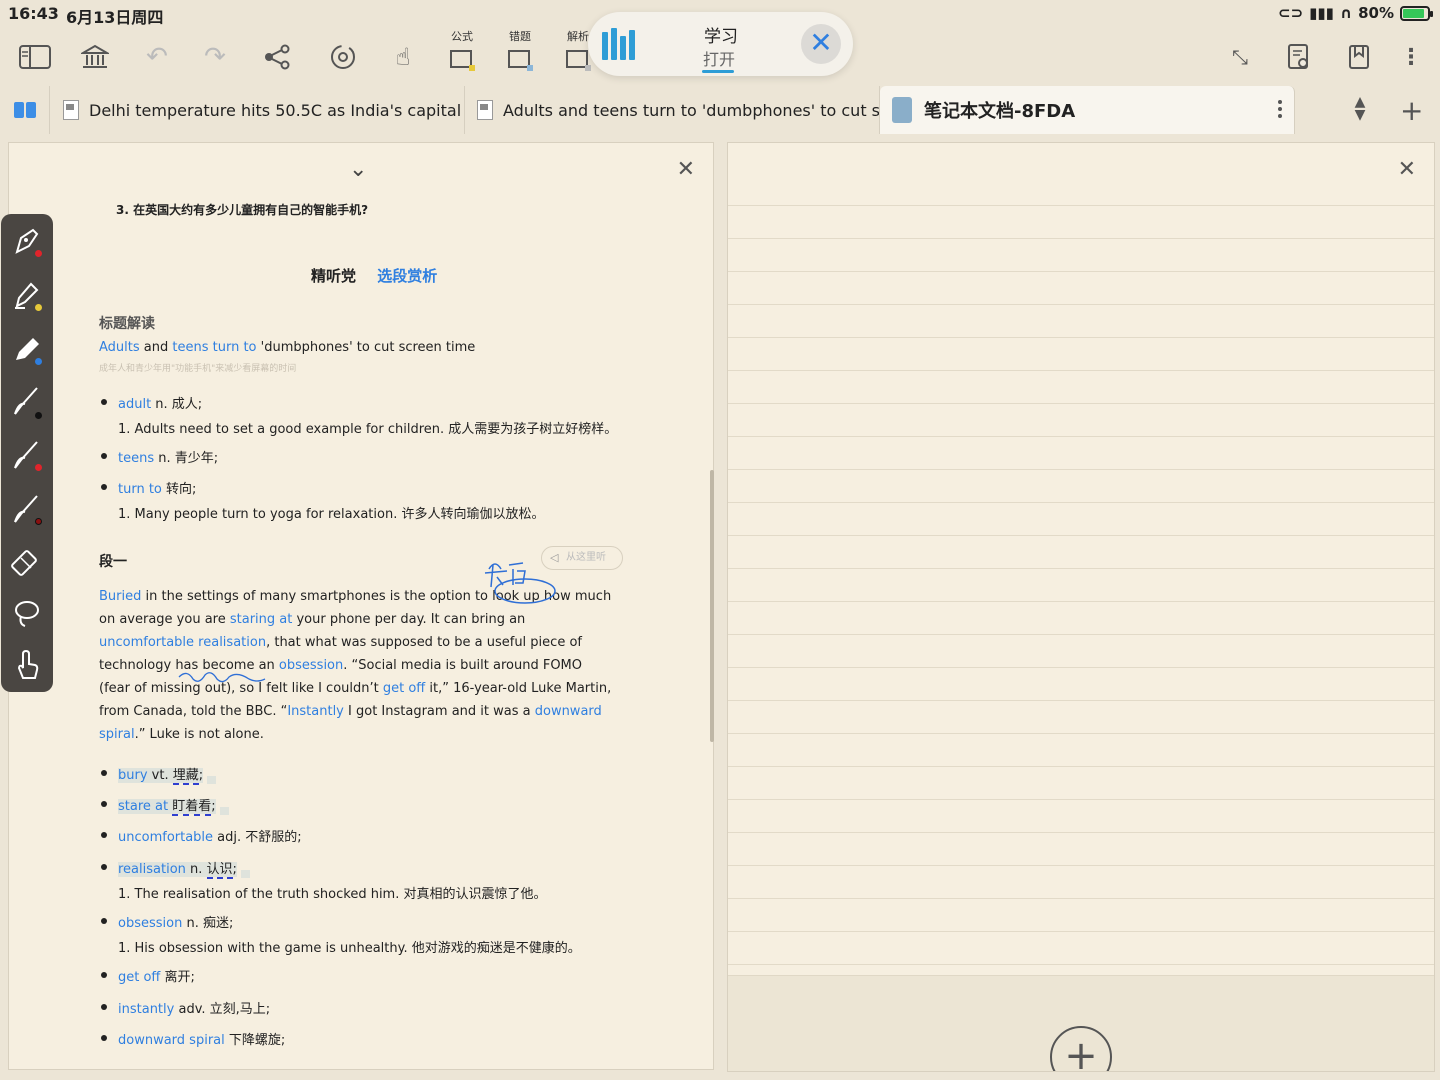 The height and width of the screenshot is (1080, 1440). Describe the element at coordinates (38, 307) in the screenshot. I see `highlighter-color-dot` at that location.